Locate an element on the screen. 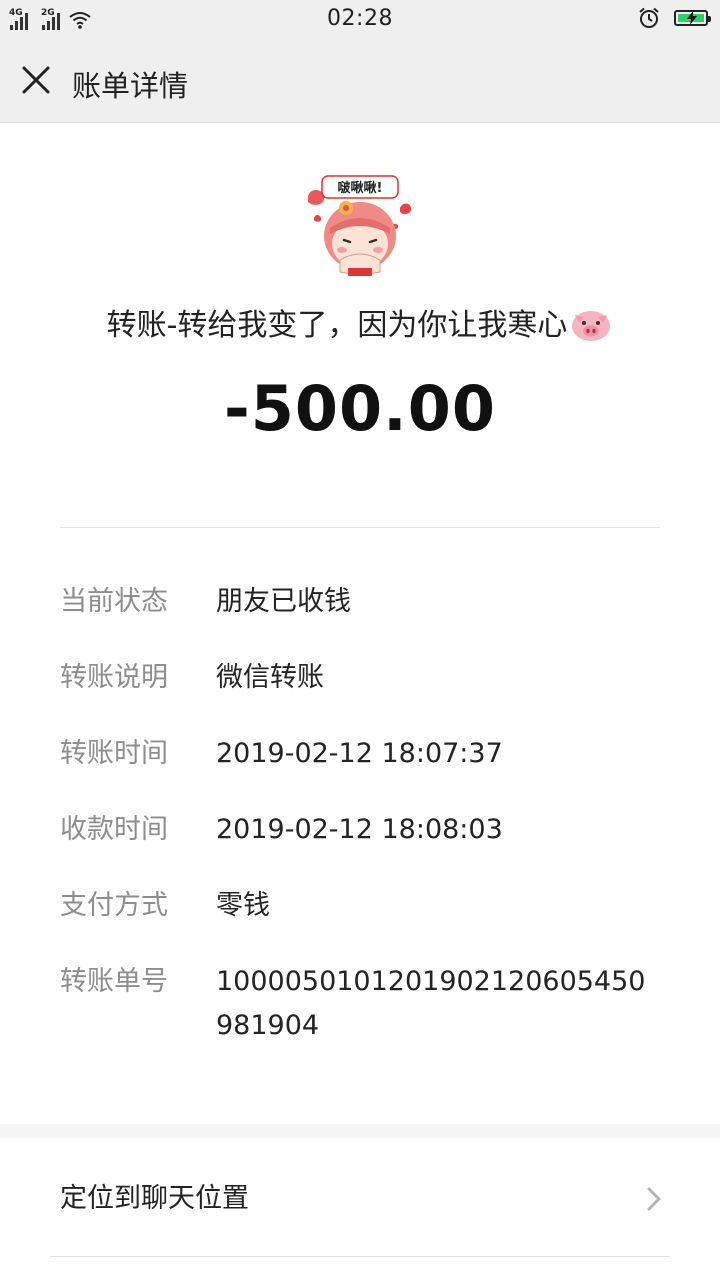  nav-bar: 账单详情 is located at coordinates (360, 81).